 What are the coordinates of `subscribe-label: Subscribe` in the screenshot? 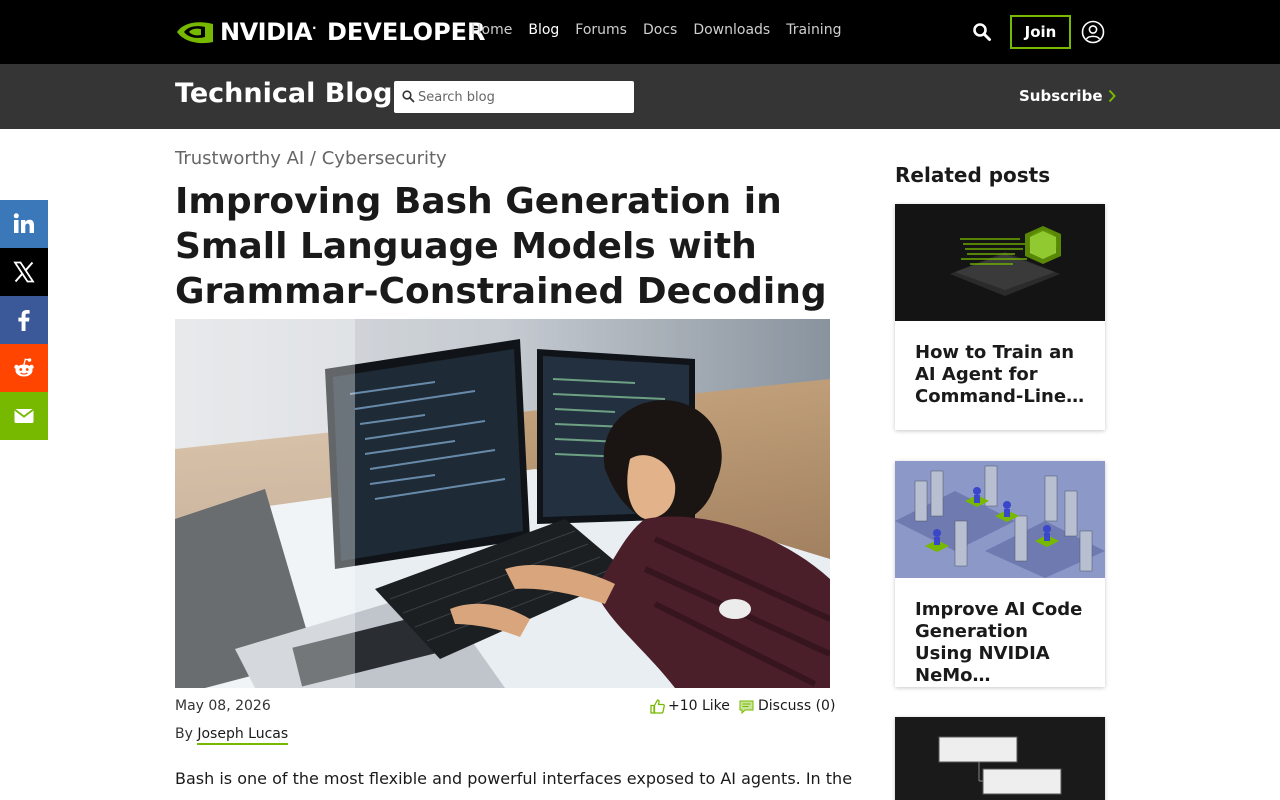 It's located at (1061, 96).